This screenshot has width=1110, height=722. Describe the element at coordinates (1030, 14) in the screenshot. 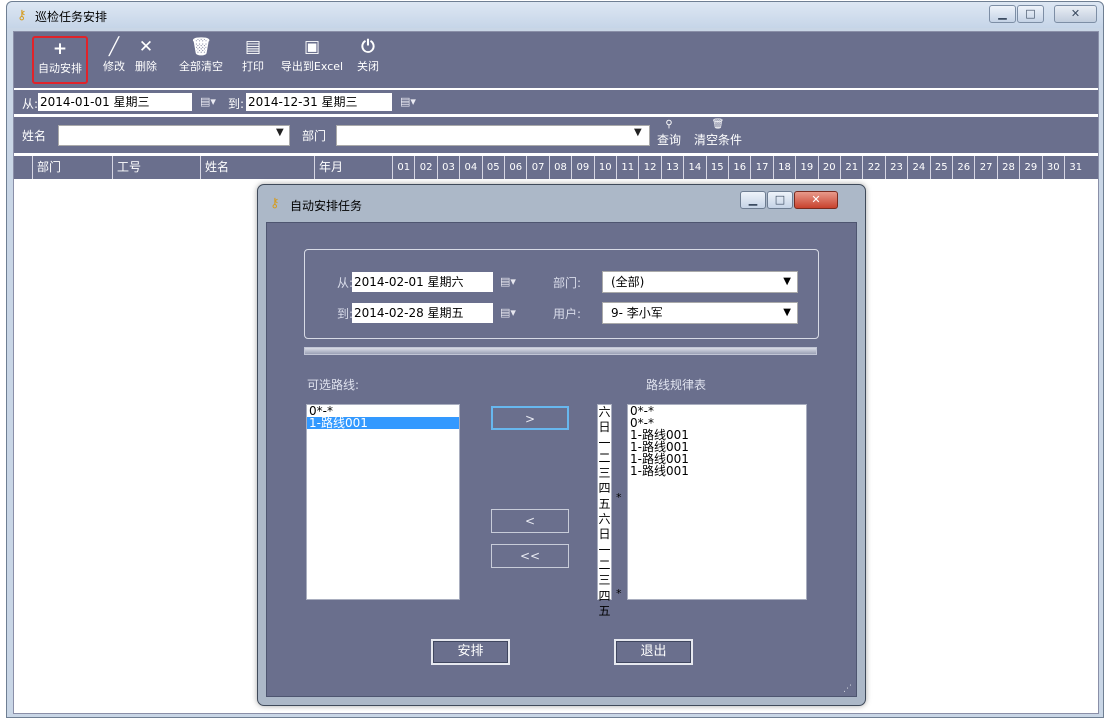

I see `maximize-button: □` at that location.